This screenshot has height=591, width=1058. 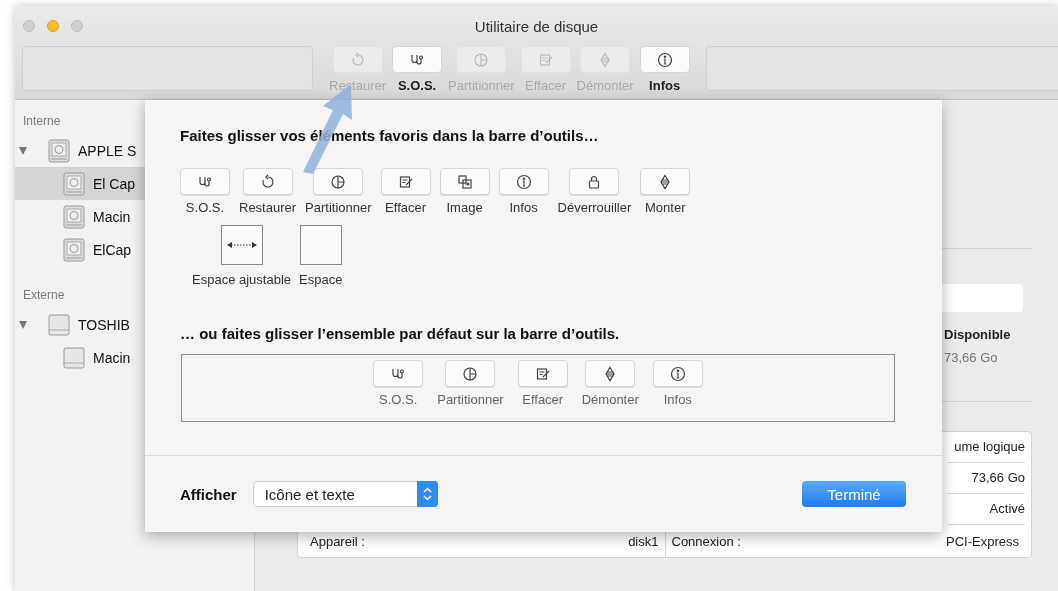 What do you see at coordinates (665, 207) in the screenshot?
I see `toolbar-item-label: Monter` at bounding box center [665, 207].